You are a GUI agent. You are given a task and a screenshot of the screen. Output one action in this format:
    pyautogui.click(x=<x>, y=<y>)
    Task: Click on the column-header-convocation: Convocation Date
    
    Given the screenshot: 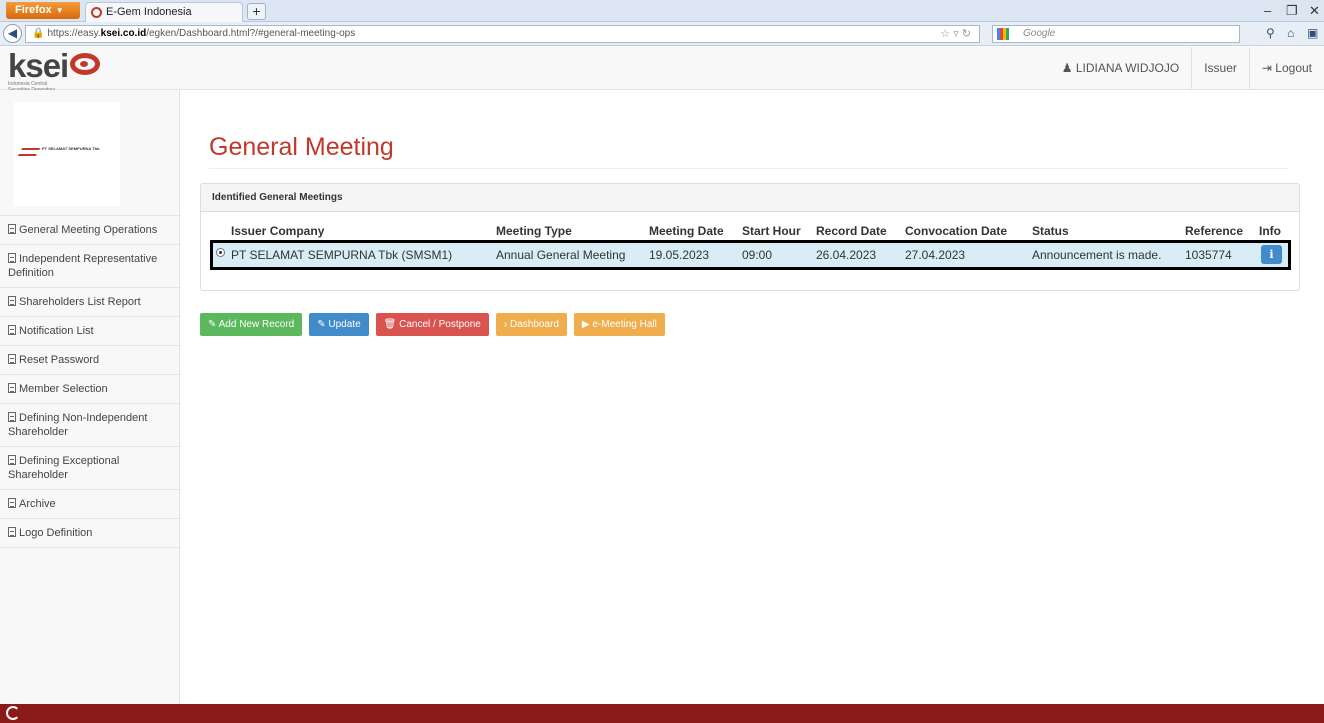 What is the action you would take?
    pyautogui.click(x=956, y=231)
    